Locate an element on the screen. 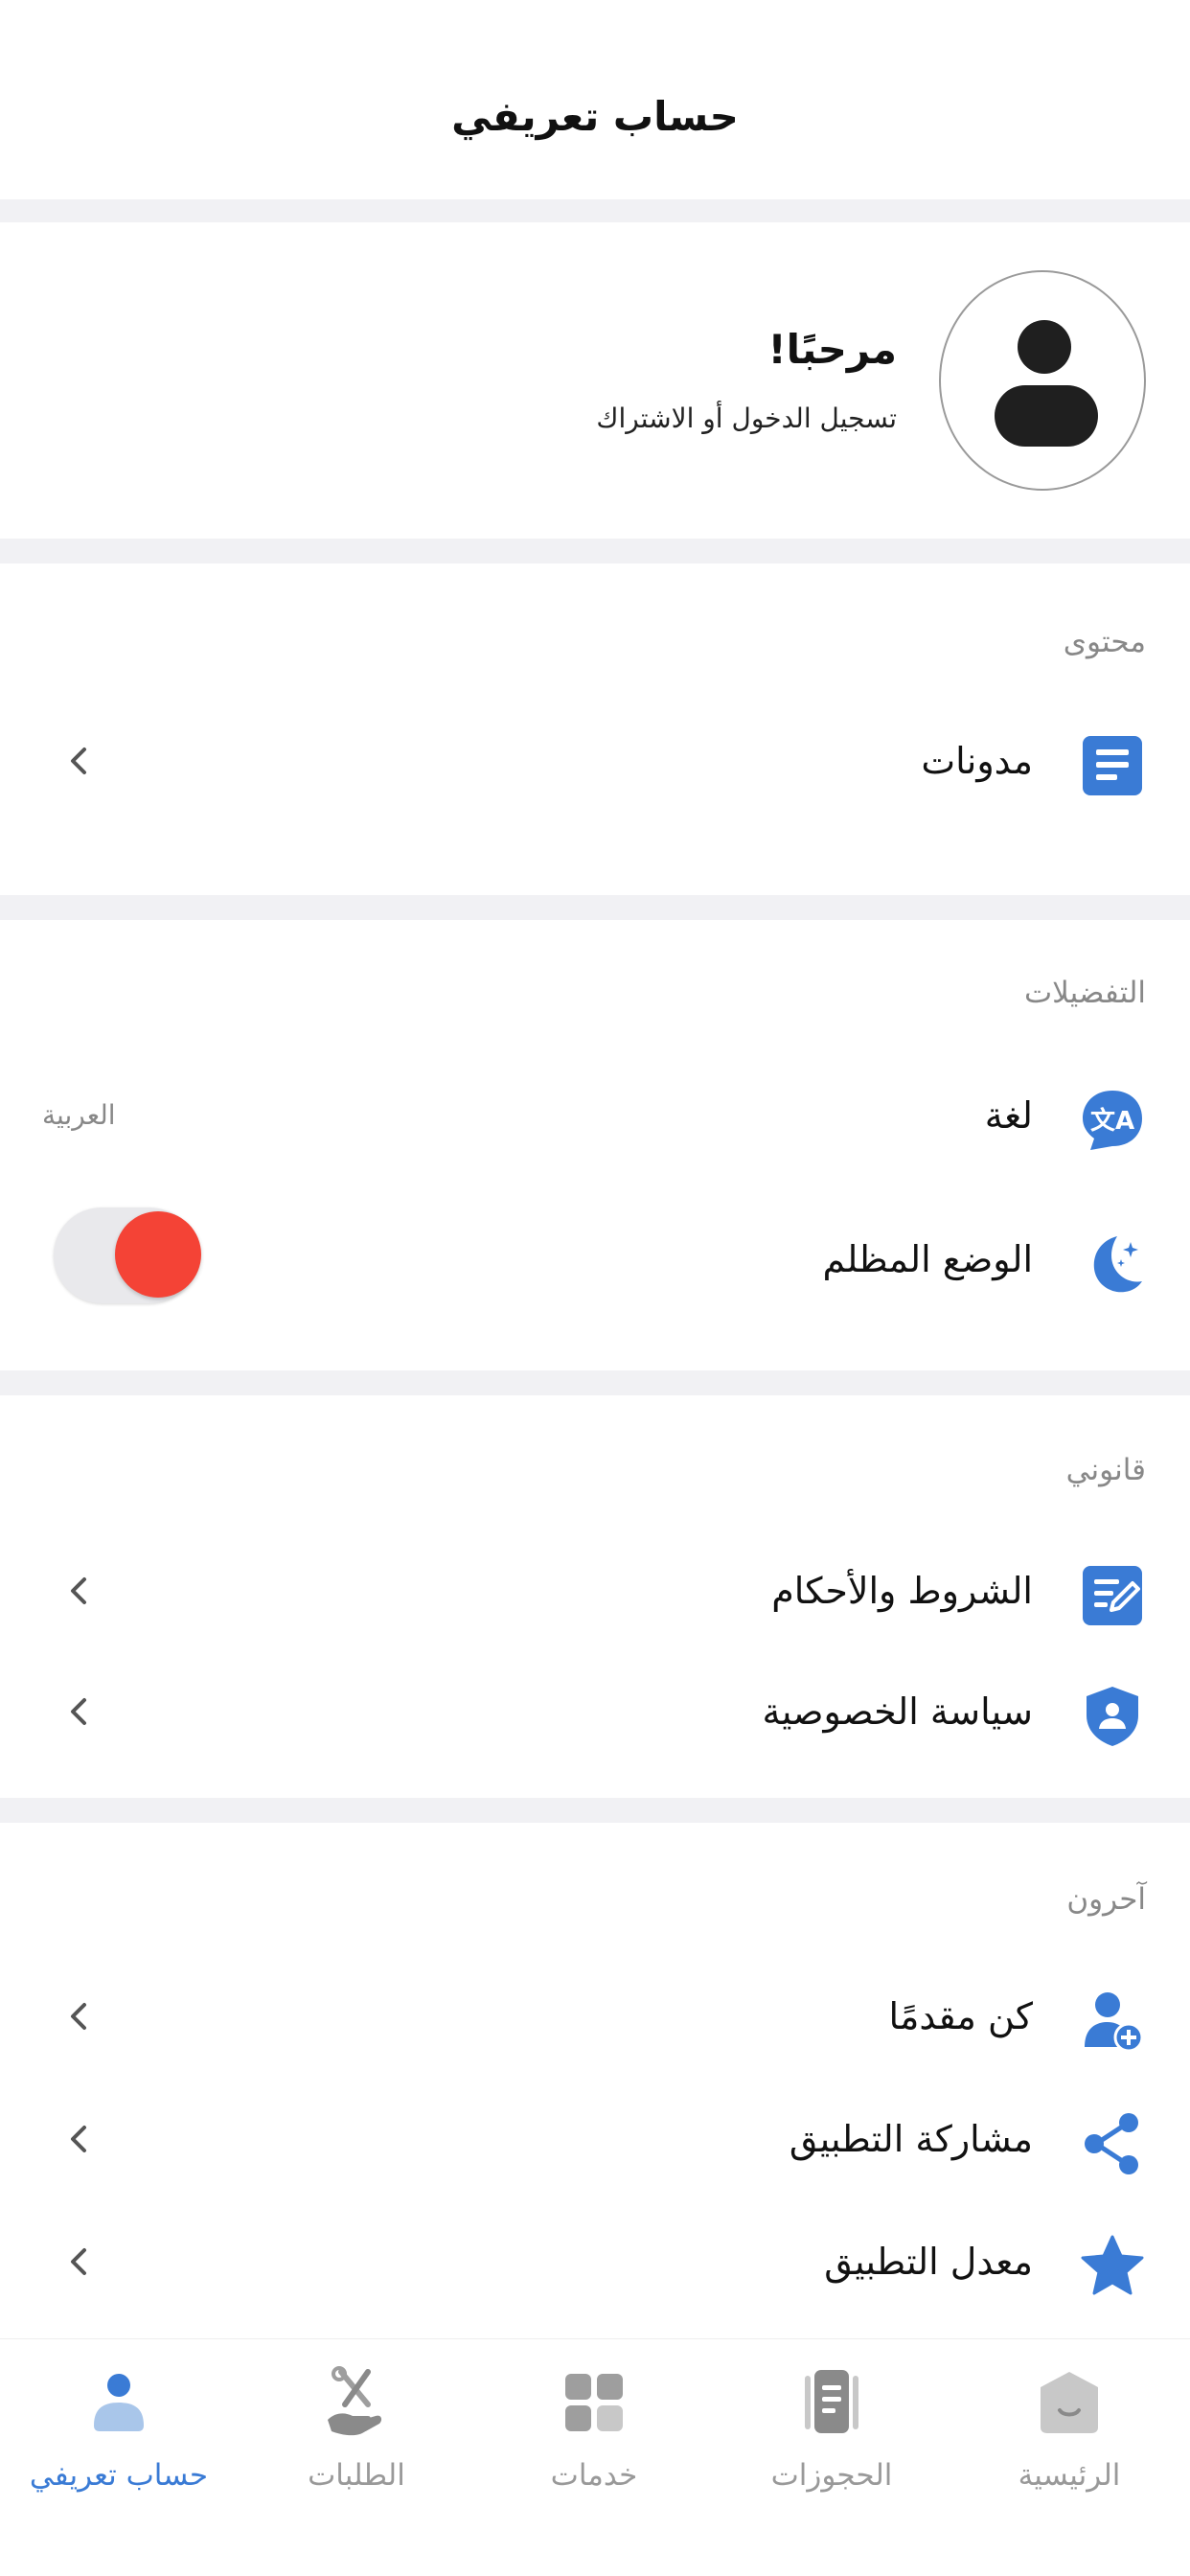 This screenshot has width=1190, height=2576. menu-item-label: مشاركة التطبيق is located at coordinates (911, 2139).